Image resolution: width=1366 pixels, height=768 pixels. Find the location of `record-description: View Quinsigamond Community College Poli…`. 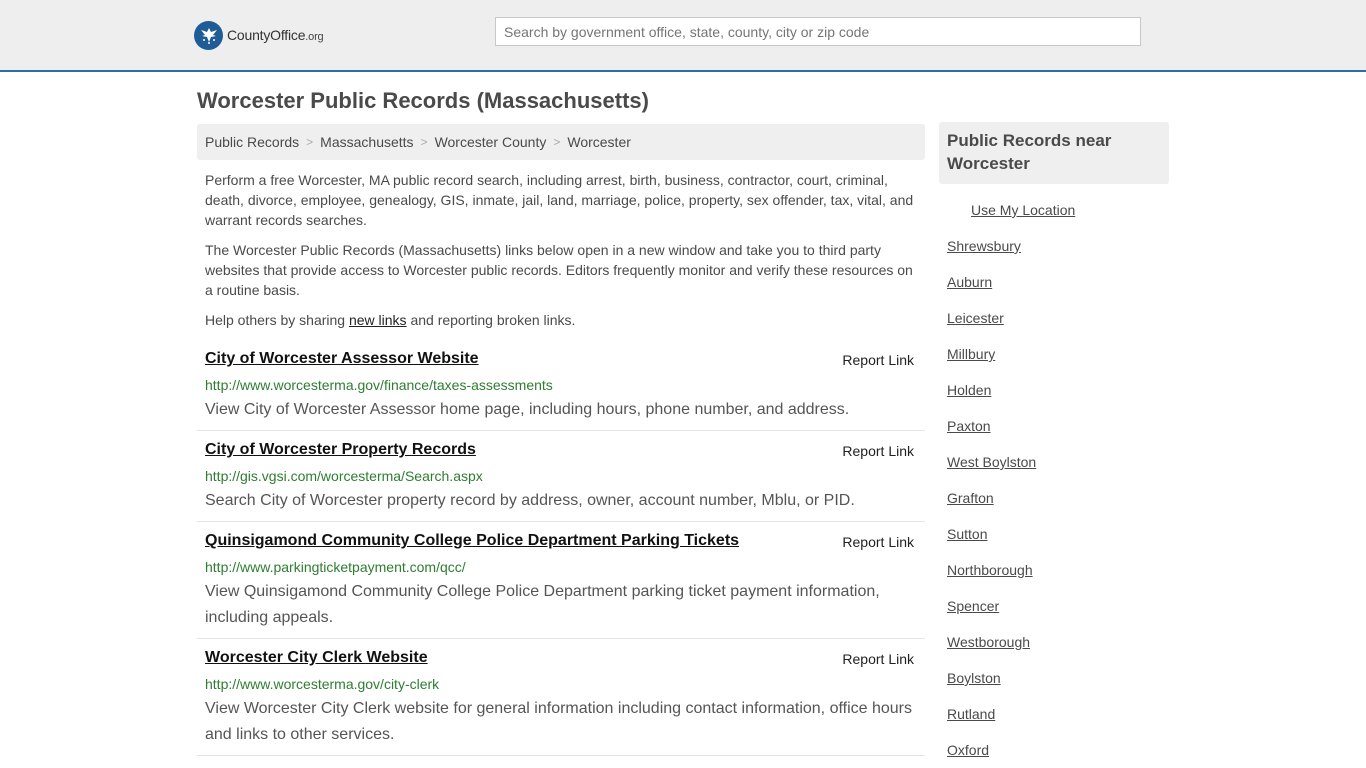

record-description: View Quinsigamond Community College Poli… is located at coordinates (542, 604).